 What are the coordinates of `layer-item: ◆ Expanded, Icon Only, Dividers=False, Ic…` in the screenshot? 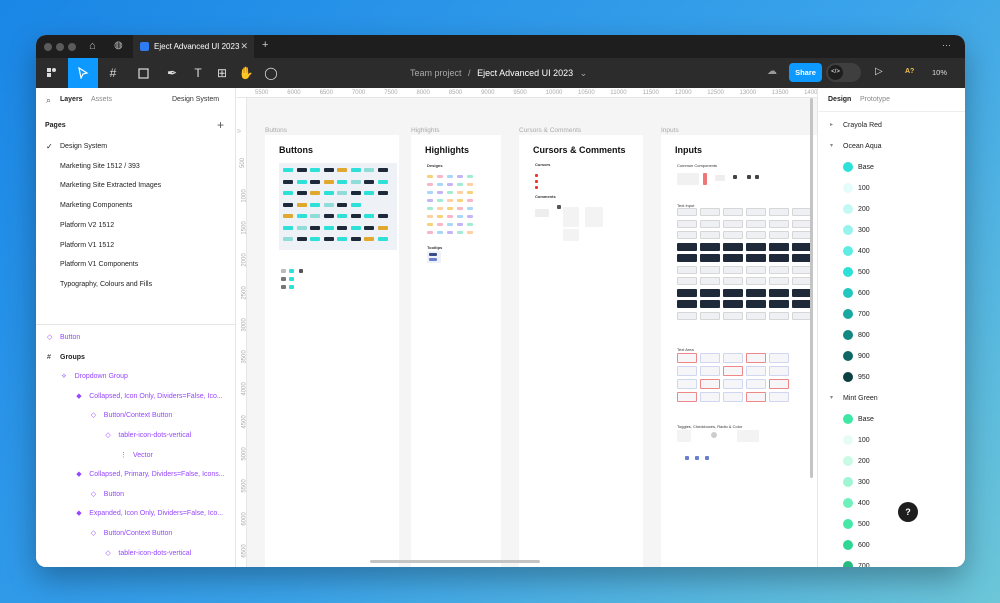 It's located at (135, 514).